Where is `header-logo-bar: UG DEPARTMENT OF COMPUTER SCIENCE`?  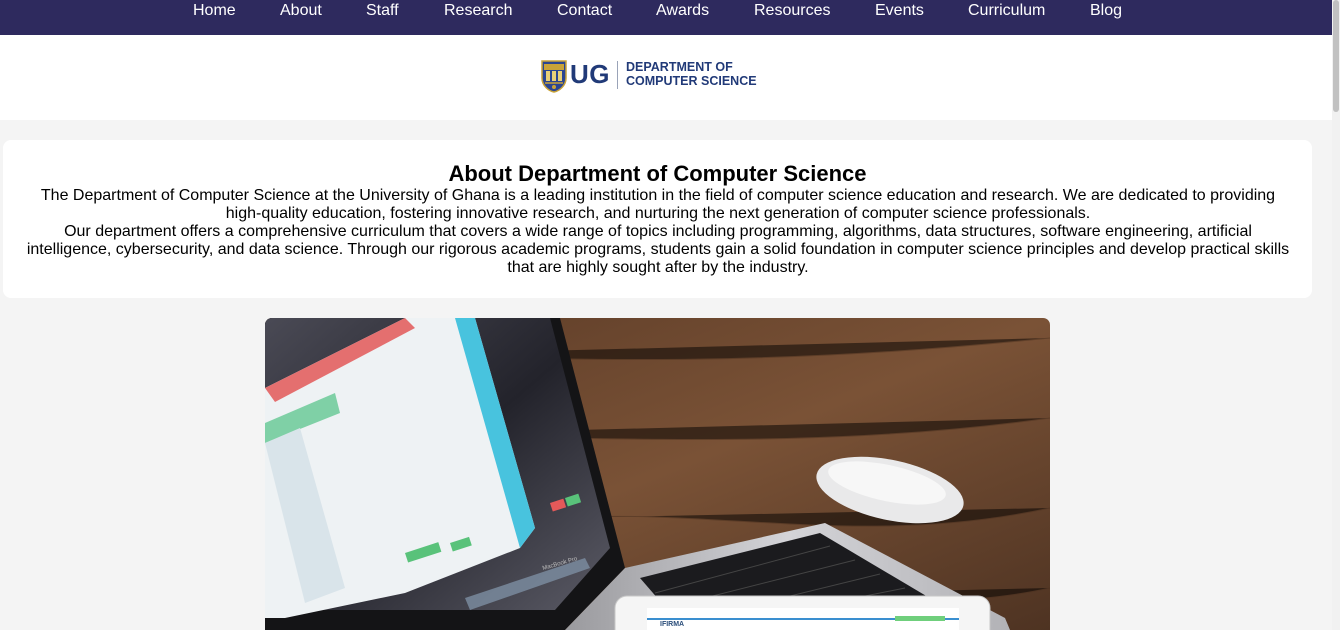 header-logo-bar: UG DEPARTMENT OF COMPUTER SCIENCE is located at coordinates (666, 77).